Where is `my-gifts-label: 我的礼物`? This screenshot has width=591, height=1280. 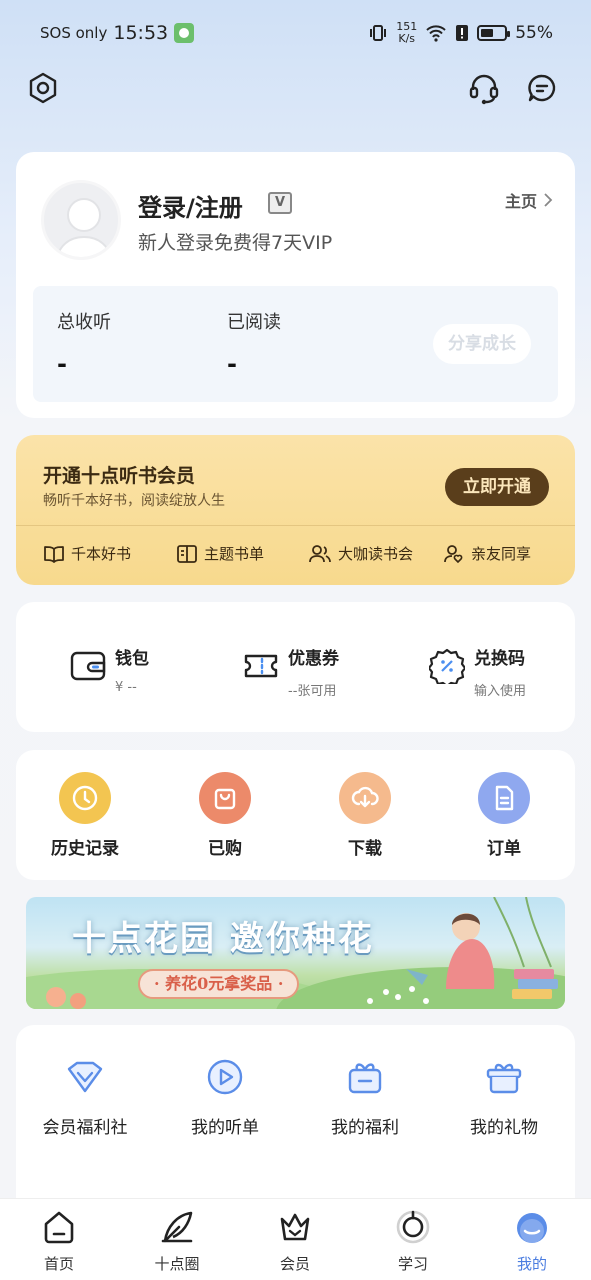 my-gifts-label: 我的礼物 is located at coordinates (504, 1128).